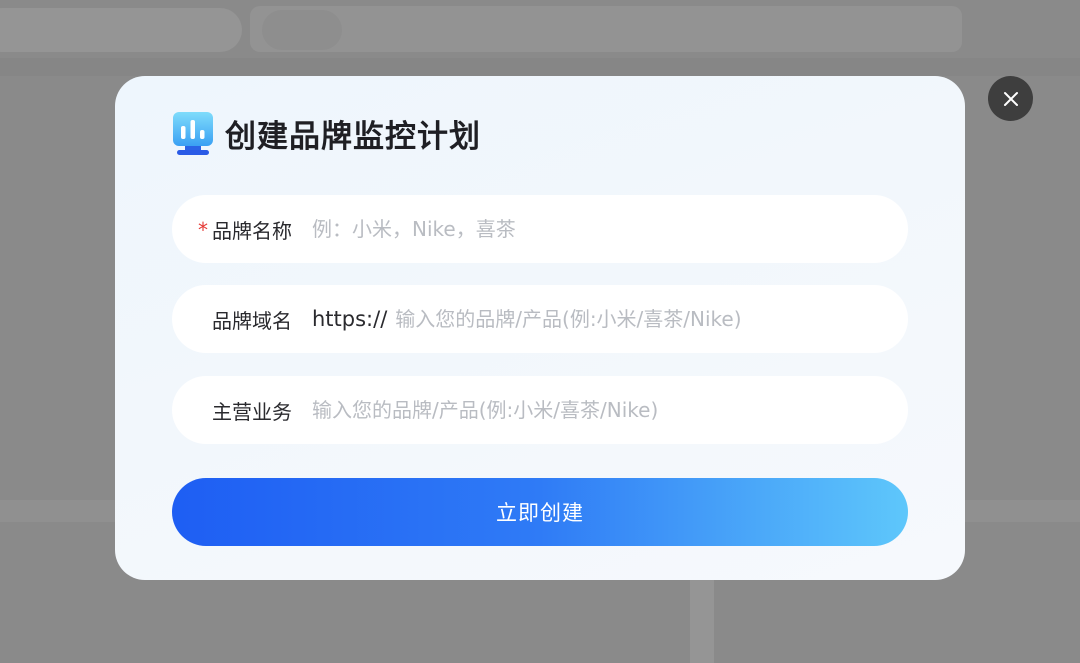 The height and width of the screenshot is (663, 1080). What do you see at coordinates (353, 136) in the screenshot?
I see `dialog-title: 创建品牌监控计划` at bounding box center [353, 136].